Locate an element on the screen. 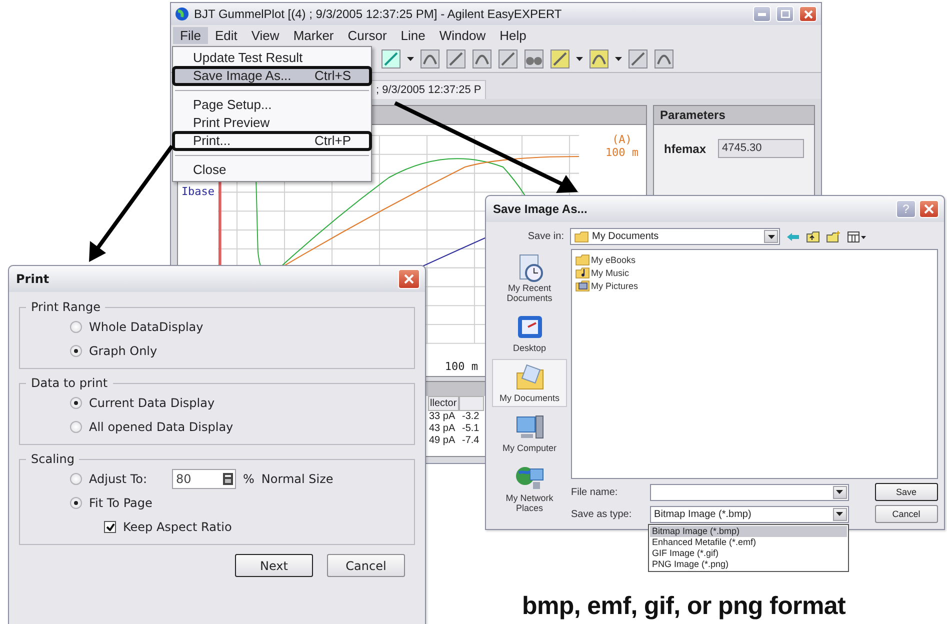 This screenshot has width=947, height=624. field-label: File name: is located at coordinates (595, 492).